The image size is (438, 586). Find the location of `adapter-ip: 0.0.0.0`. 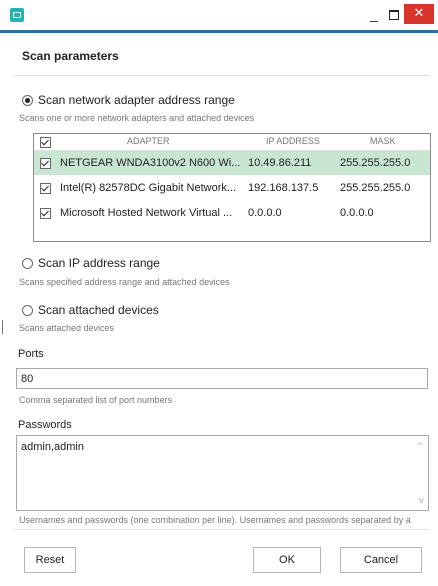

adapter-ip: 0.0.0.0 is located at coordinates (265, 213).